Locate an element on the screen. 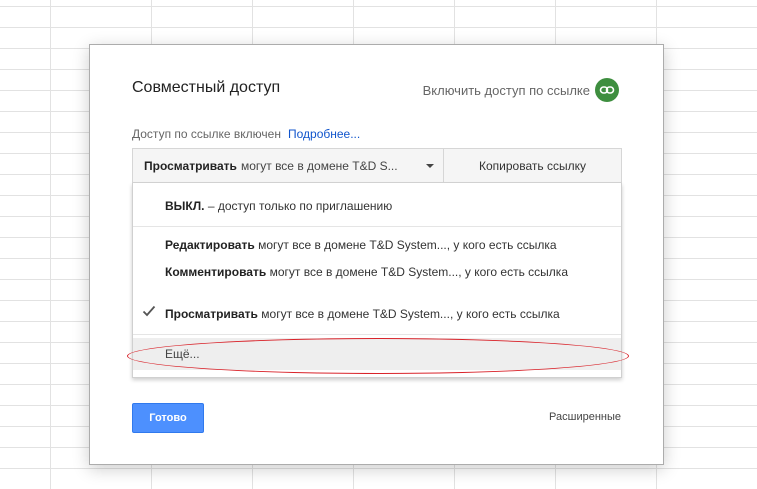 This screenshot has height=489, width=757. menu-item-off-rest: – доступ только по приглашению is located at coordinates (298, 206).